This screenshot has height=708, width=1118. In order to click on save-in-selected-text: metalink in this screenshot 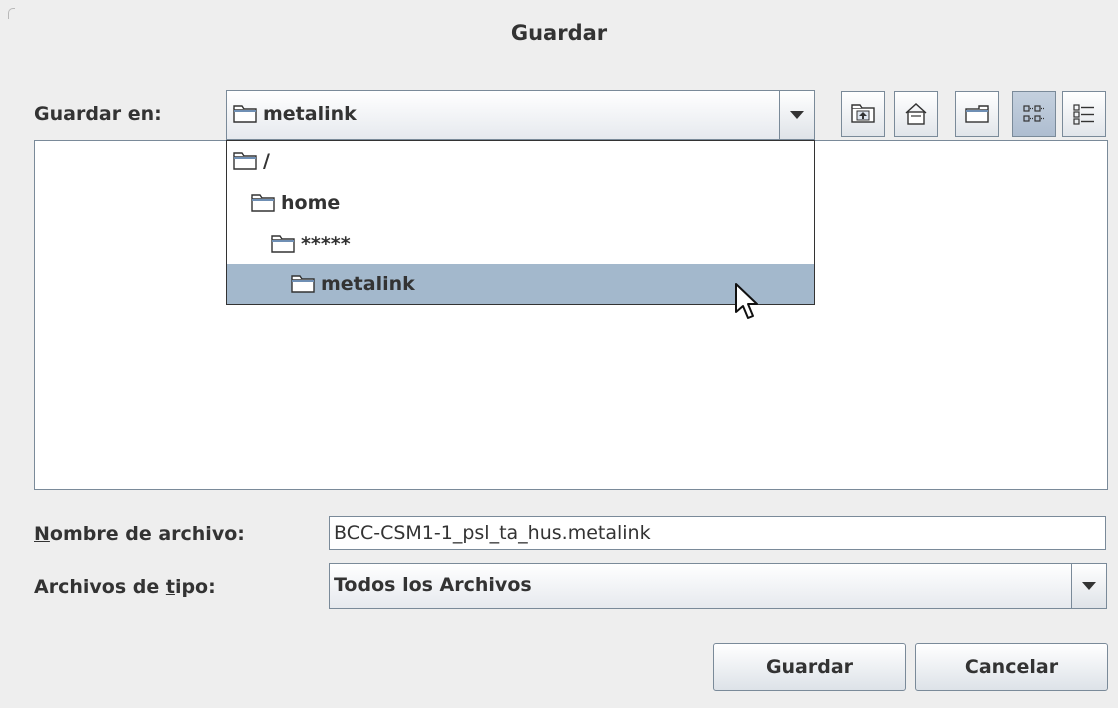, I will do `click(310, 114)`.